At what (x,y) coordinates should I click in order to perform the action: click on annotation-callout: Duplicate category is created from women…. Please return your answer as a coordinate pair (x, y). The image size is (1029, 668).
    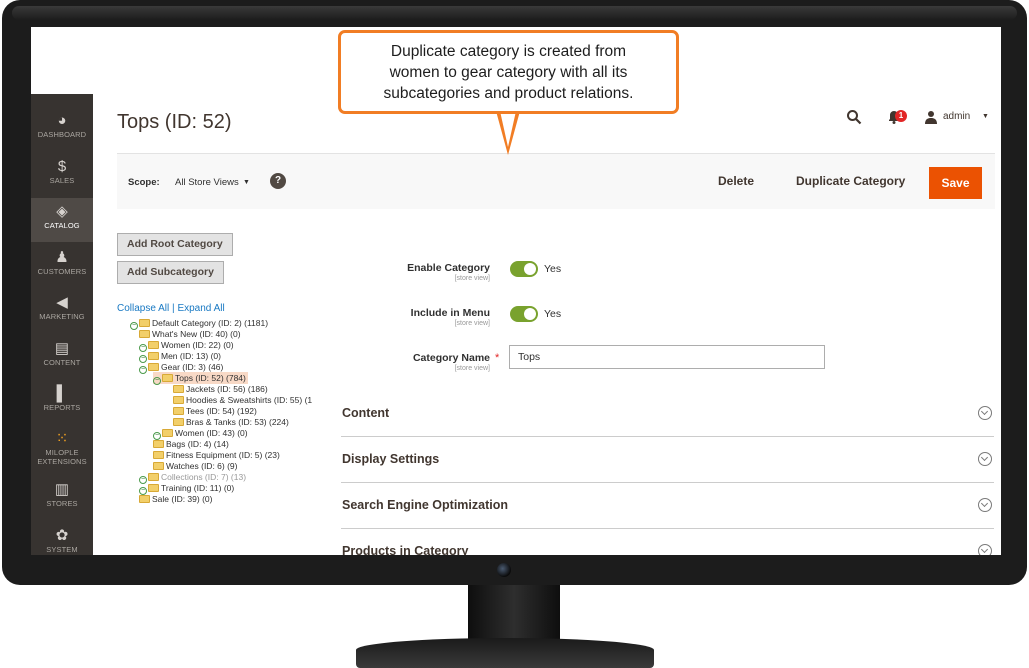
    Looking at the image, I should click on (508, 72).